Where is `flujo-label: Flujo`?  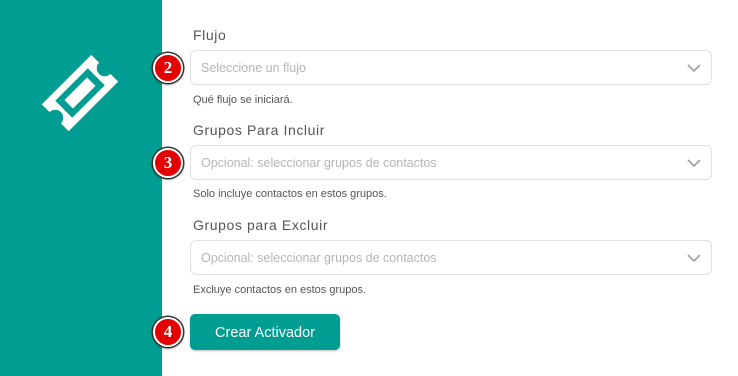
flujo-label: Flujo is located at coordinates (210, 35).